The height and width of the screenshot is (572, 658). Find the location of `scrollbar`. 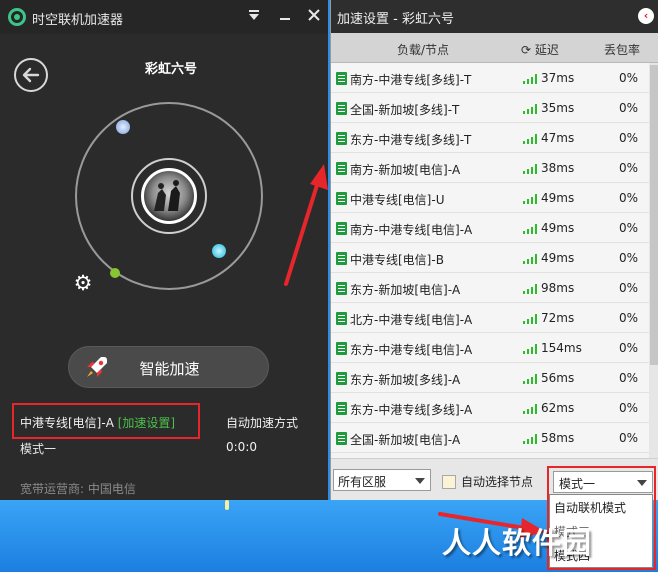

scrollbar is located at coordinates (653, 260).